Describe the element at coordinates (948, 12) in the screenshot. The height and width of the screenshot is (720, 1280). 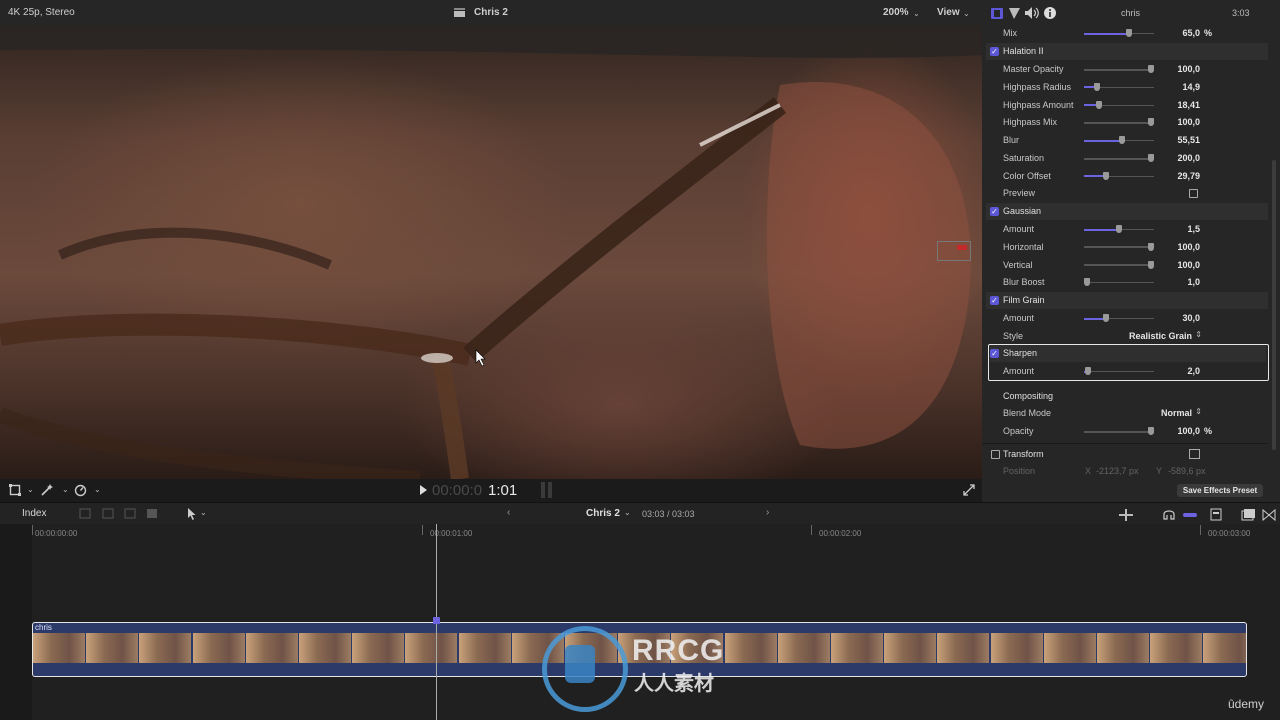
I see `view-menu: View` at that location.